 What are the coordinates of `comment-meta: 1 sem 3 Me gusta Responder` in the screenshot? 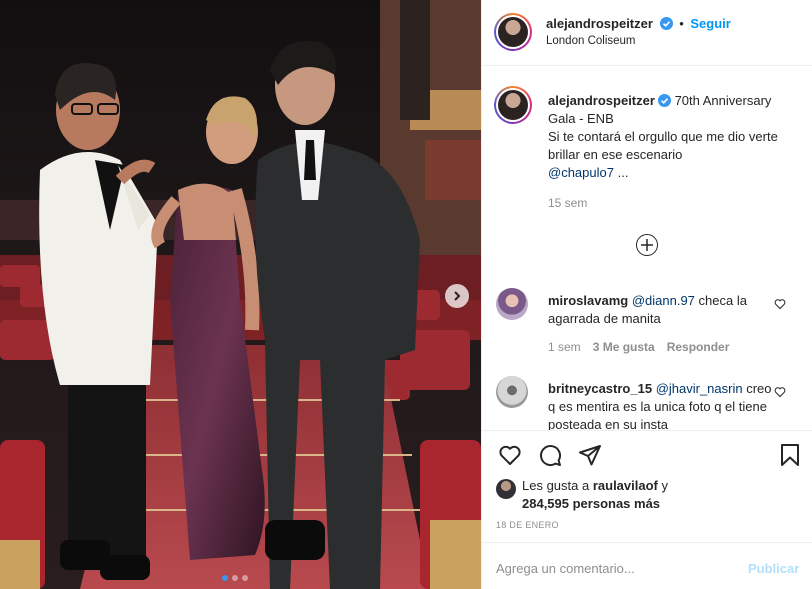 It's located at (638, 347).